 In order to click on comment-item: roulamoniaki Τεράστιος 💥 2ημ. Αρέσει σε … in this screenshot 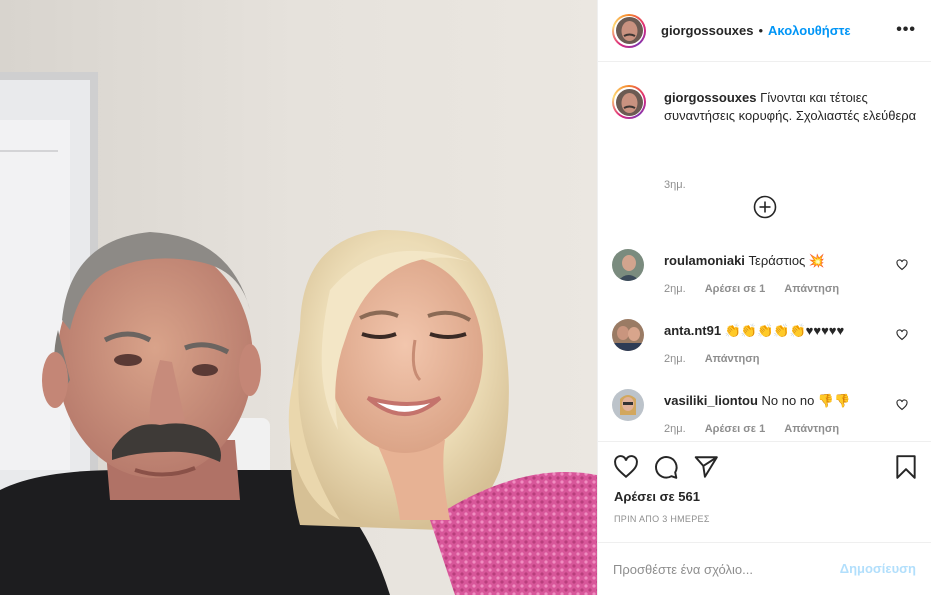, I will do `click(767, 279)`.